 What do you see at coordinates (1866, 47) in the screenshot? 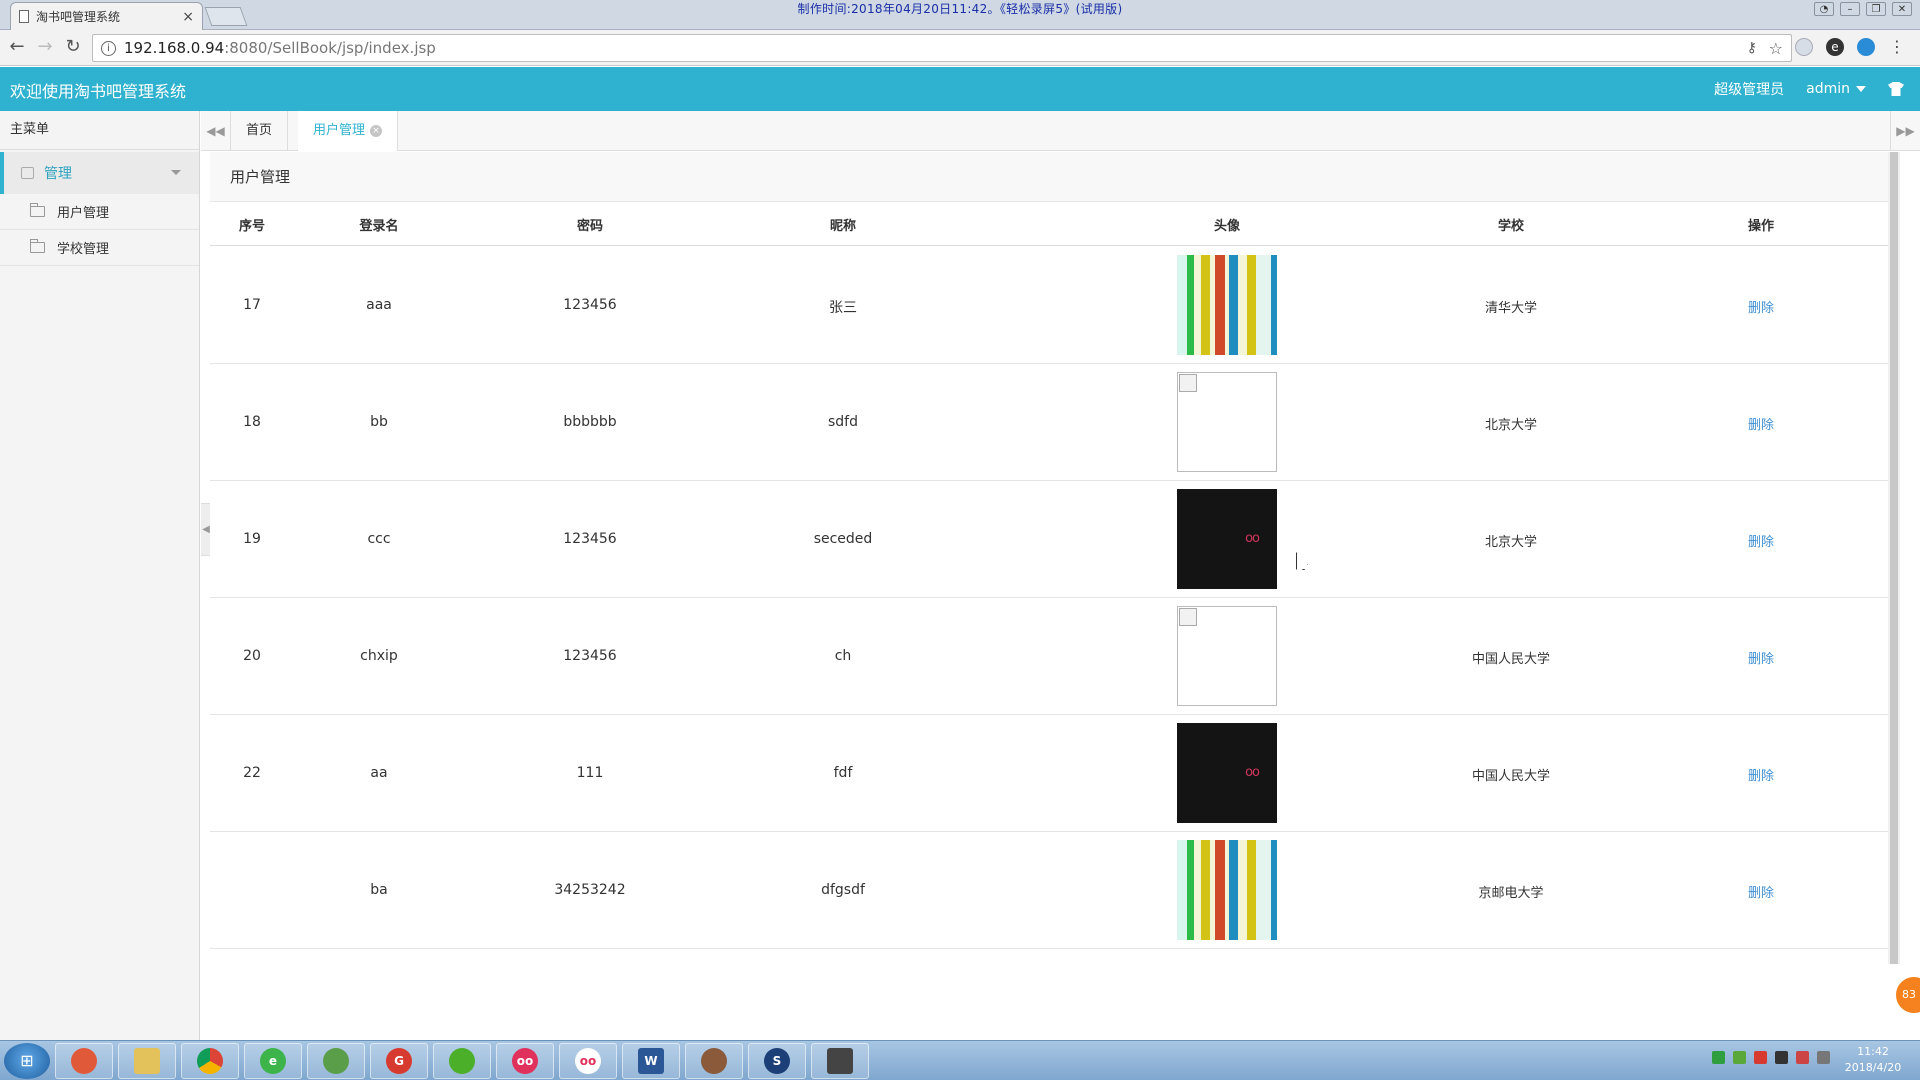
I see `globe-extension-icon` at bounding box center [1866, 47].